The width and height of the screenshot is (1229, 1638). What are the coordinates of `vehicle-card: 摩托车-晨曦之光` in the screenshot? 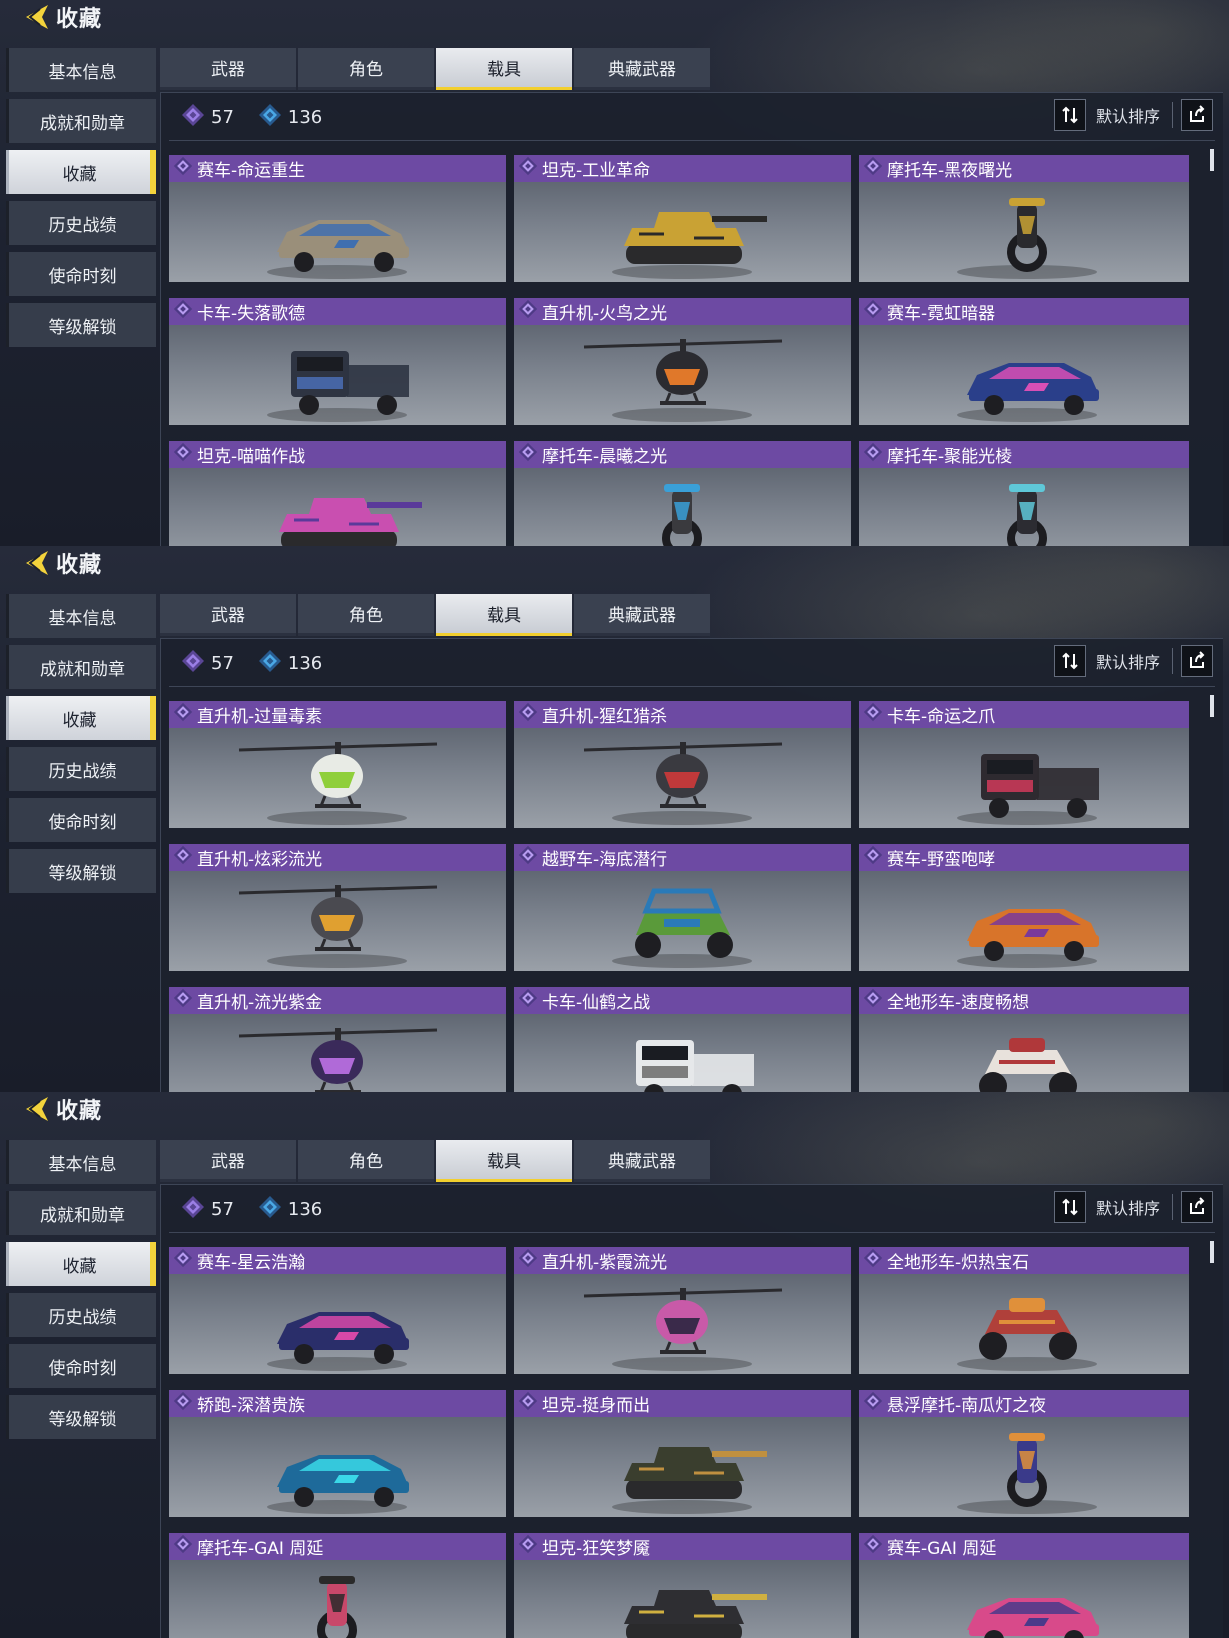 It's located at (682, 493).